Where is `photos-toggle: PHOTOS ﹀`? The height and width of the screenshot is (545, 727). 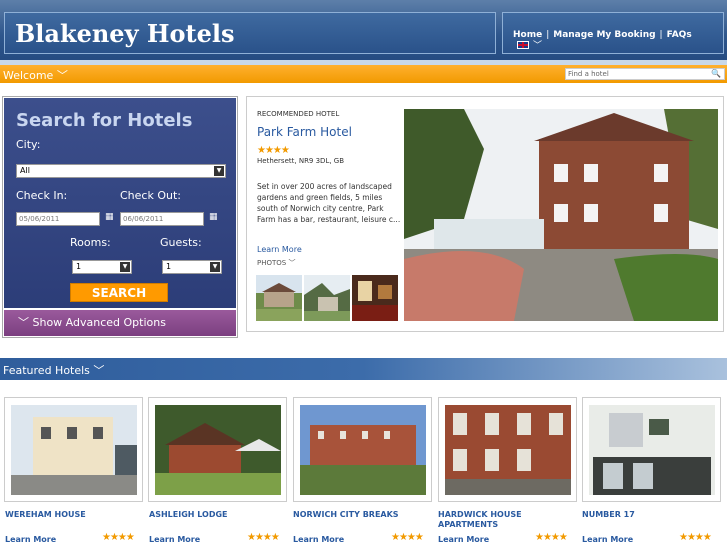
photos-toggle: PHOTOS ﹀ is located at coordinates (276, 263).